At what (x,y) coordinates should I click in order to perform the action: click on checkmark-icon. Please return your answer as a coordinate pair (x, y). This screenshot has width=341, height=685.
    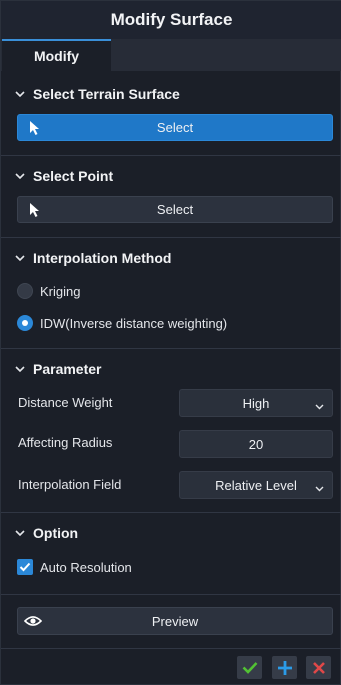
    Looking at the image, I should click on (25, 567).